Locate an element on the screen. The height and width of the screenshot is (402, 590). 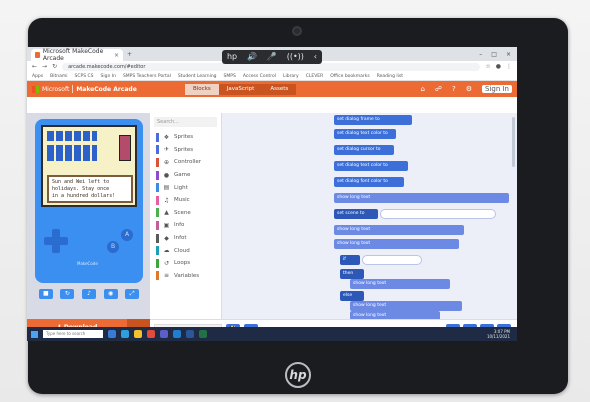
chrome-icon is located at coordinates (151, 334).